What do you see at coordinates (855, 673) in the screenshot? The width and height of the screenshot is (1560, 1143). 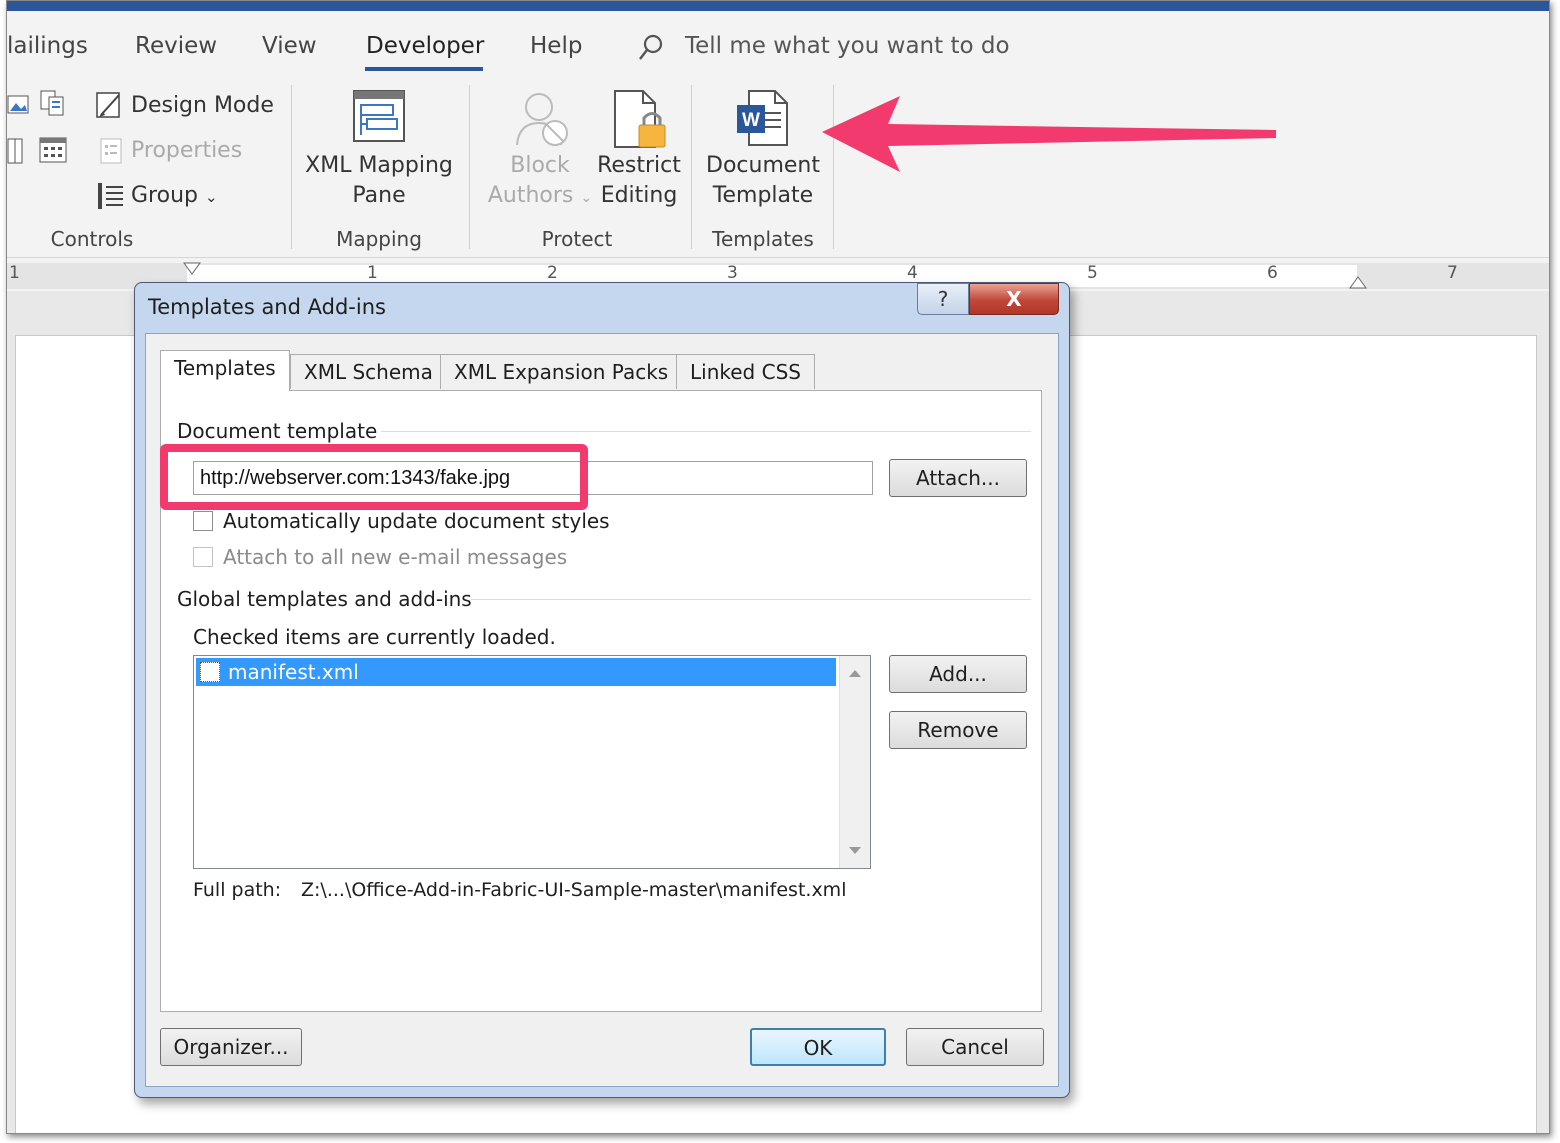 I see `scroll-up-icon` at bounding box center [855, 673].